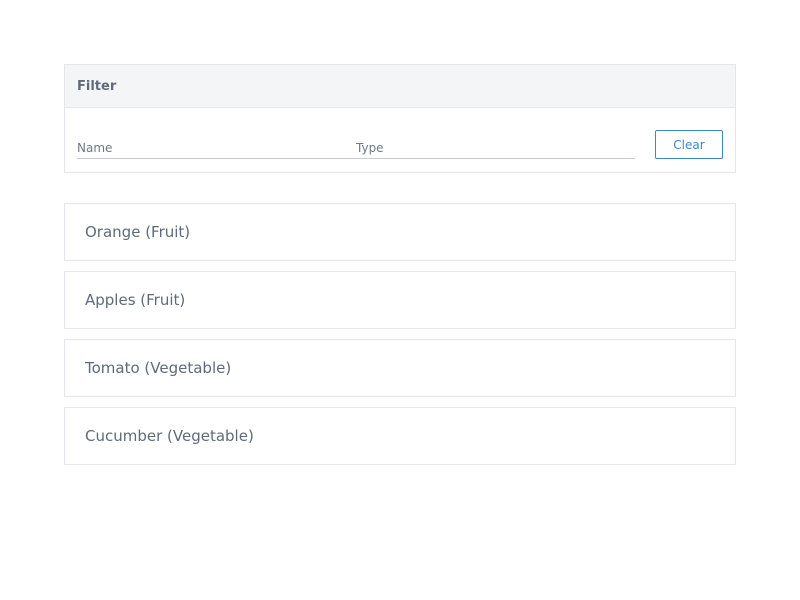 This screenshot has height=600, width=800. I want to click on clear-button: Clear, so click(689, 144).